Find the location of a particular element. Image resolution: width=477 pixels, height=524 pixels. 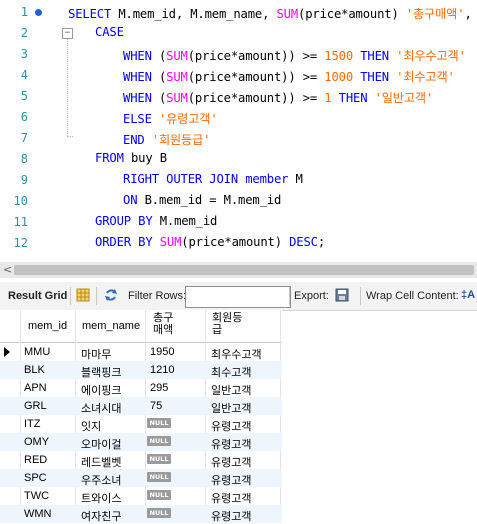

editor-line-8: 8 FROM buy B is located at coordinates (238, 159).